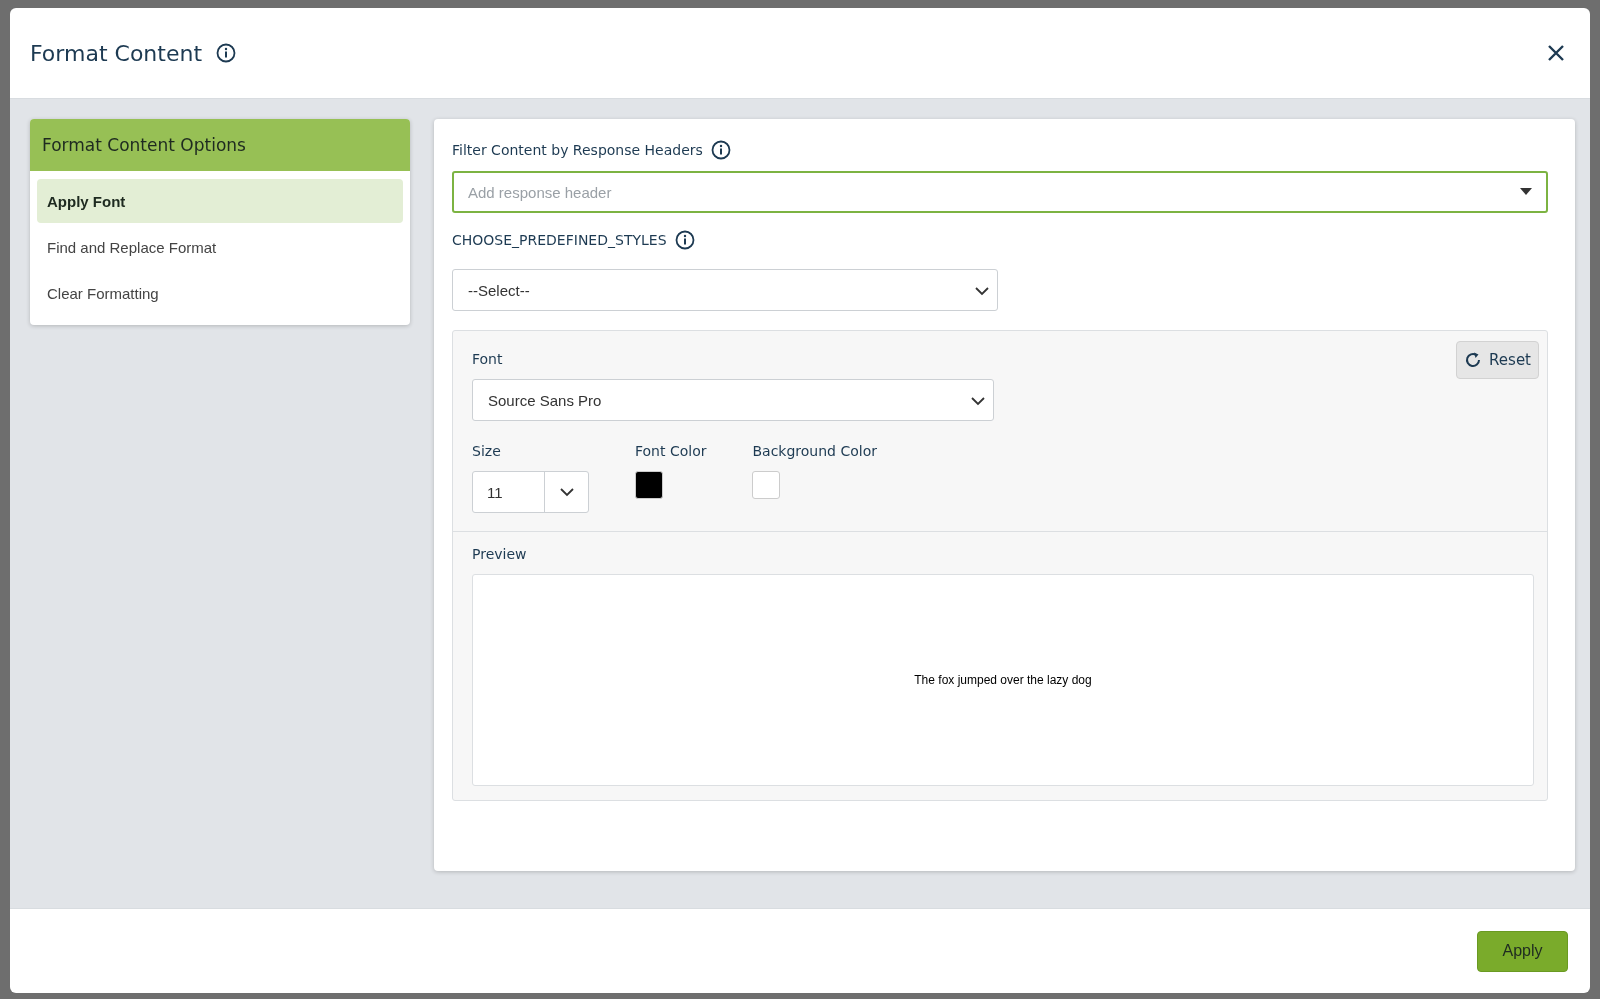 The image size is (1600, 999). What do you see at coordinates (814, 452) in the screenshot?
I see `field-label: Background Color` at bounding box center [814, 452].